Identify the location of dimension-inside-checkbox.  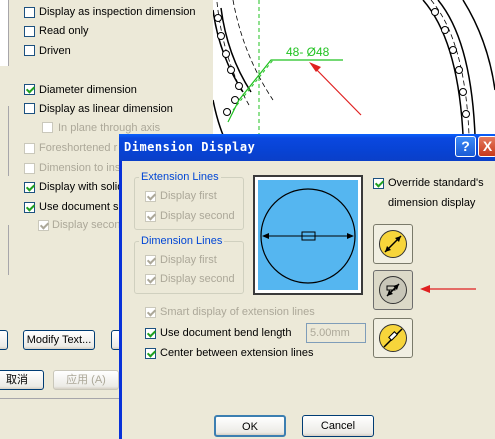
(29, 168).